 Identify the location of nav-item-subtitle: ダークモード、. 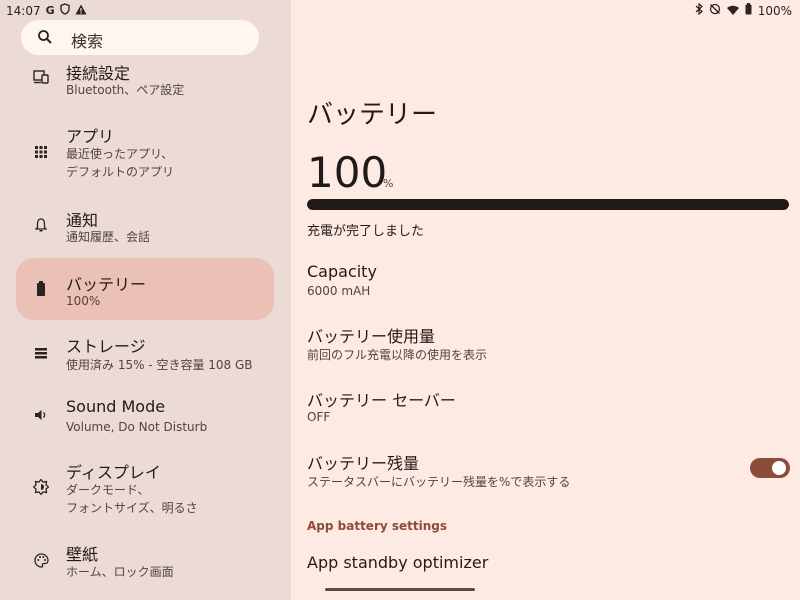
(108, 490).